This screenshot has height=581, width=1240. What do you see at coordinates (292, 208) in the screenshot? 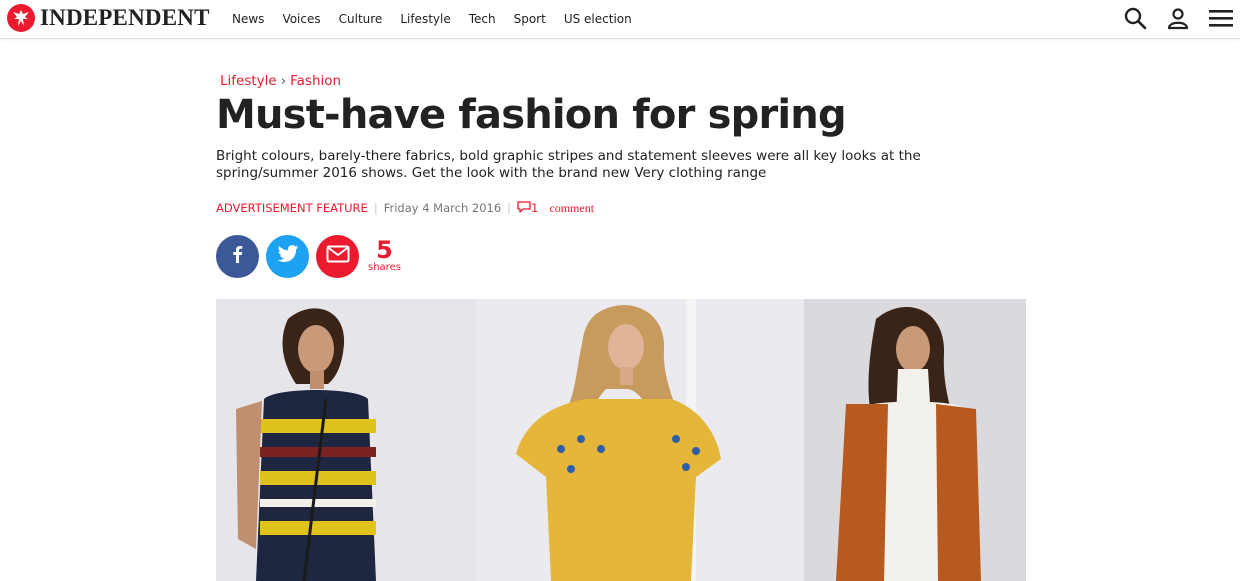
I see `advertisement-label: ADVERTISEMENT FEATURE` at bounding box center [292, 208].